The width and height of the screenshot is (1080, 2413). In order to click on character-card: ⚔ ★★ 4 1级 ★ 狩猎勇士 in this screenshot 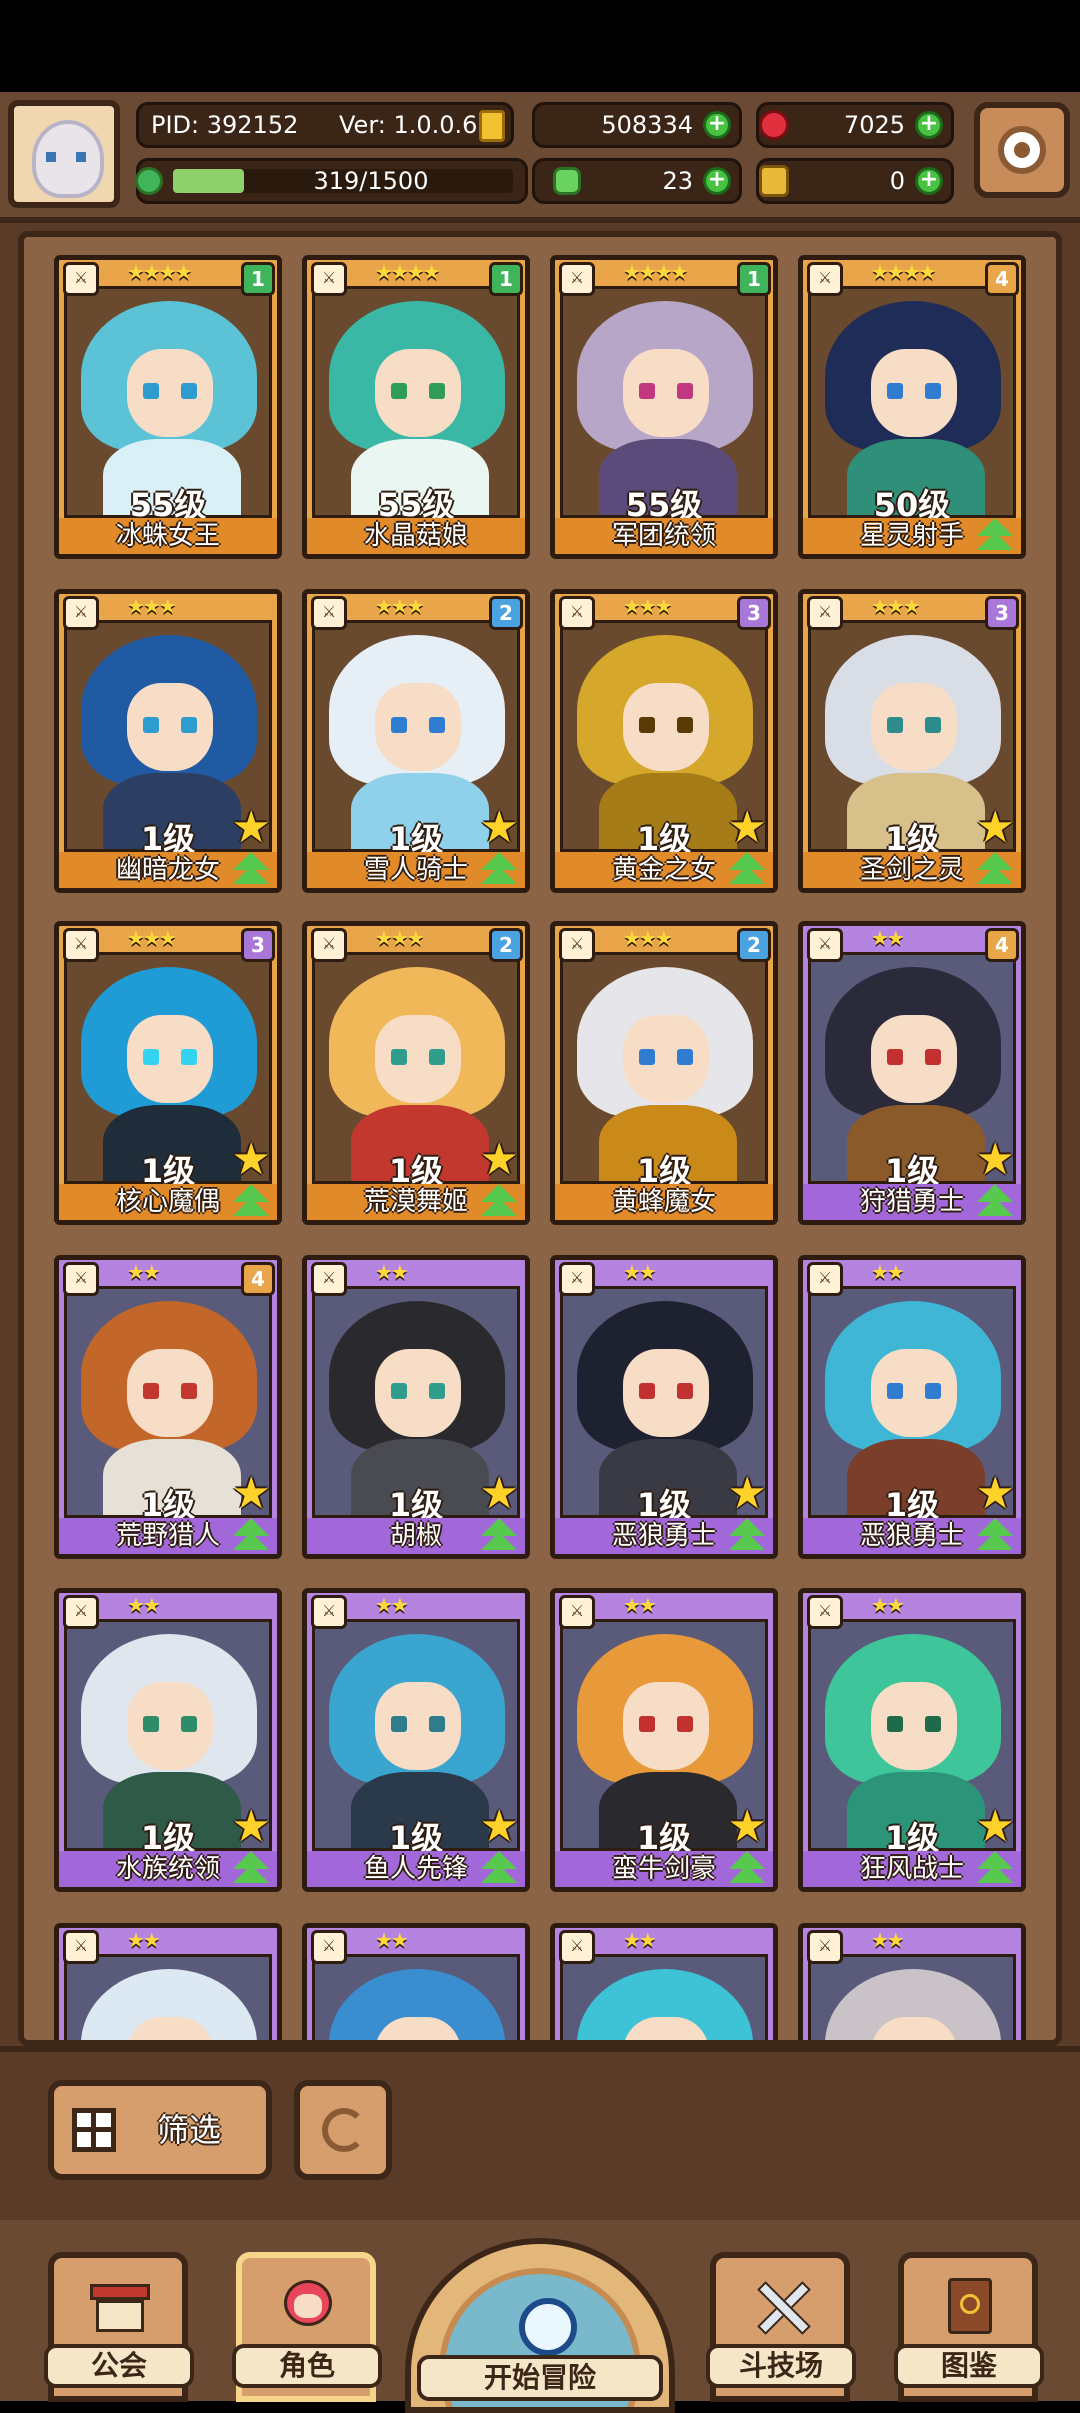, I will do `click(912, 1073)`.